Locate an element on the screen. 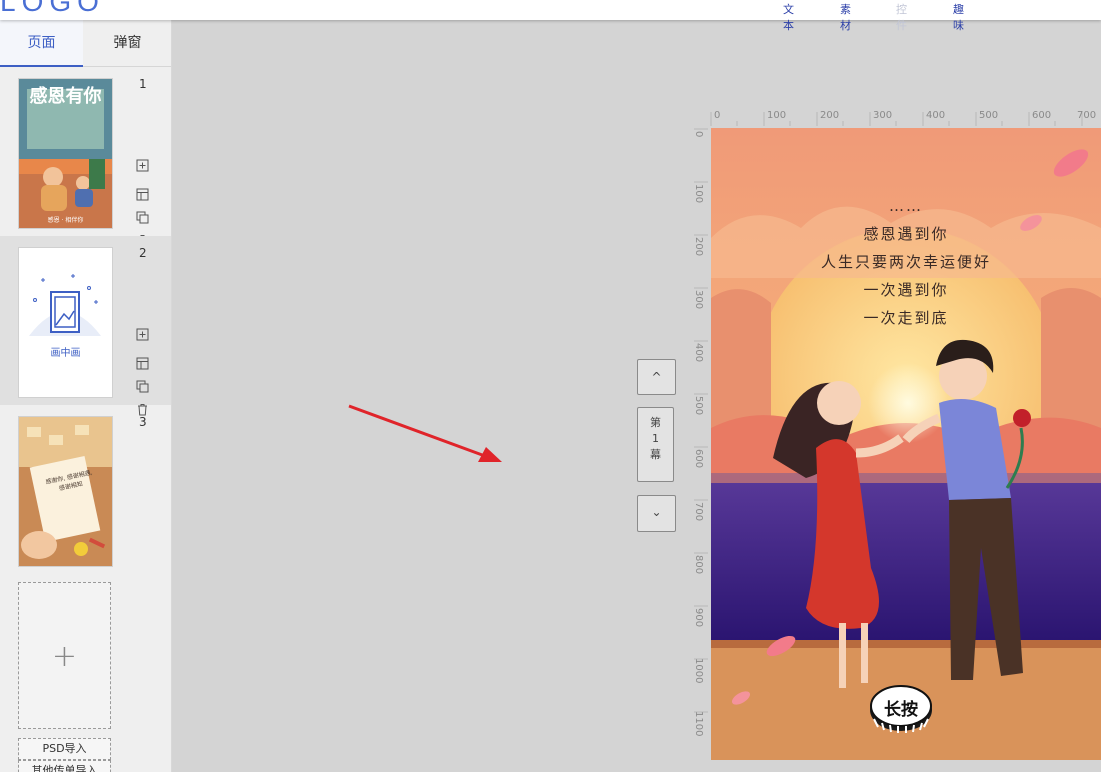 The height and width of the screenshot is (772, 1101). nav-text: 文本 is located at coordinates (788, 17).